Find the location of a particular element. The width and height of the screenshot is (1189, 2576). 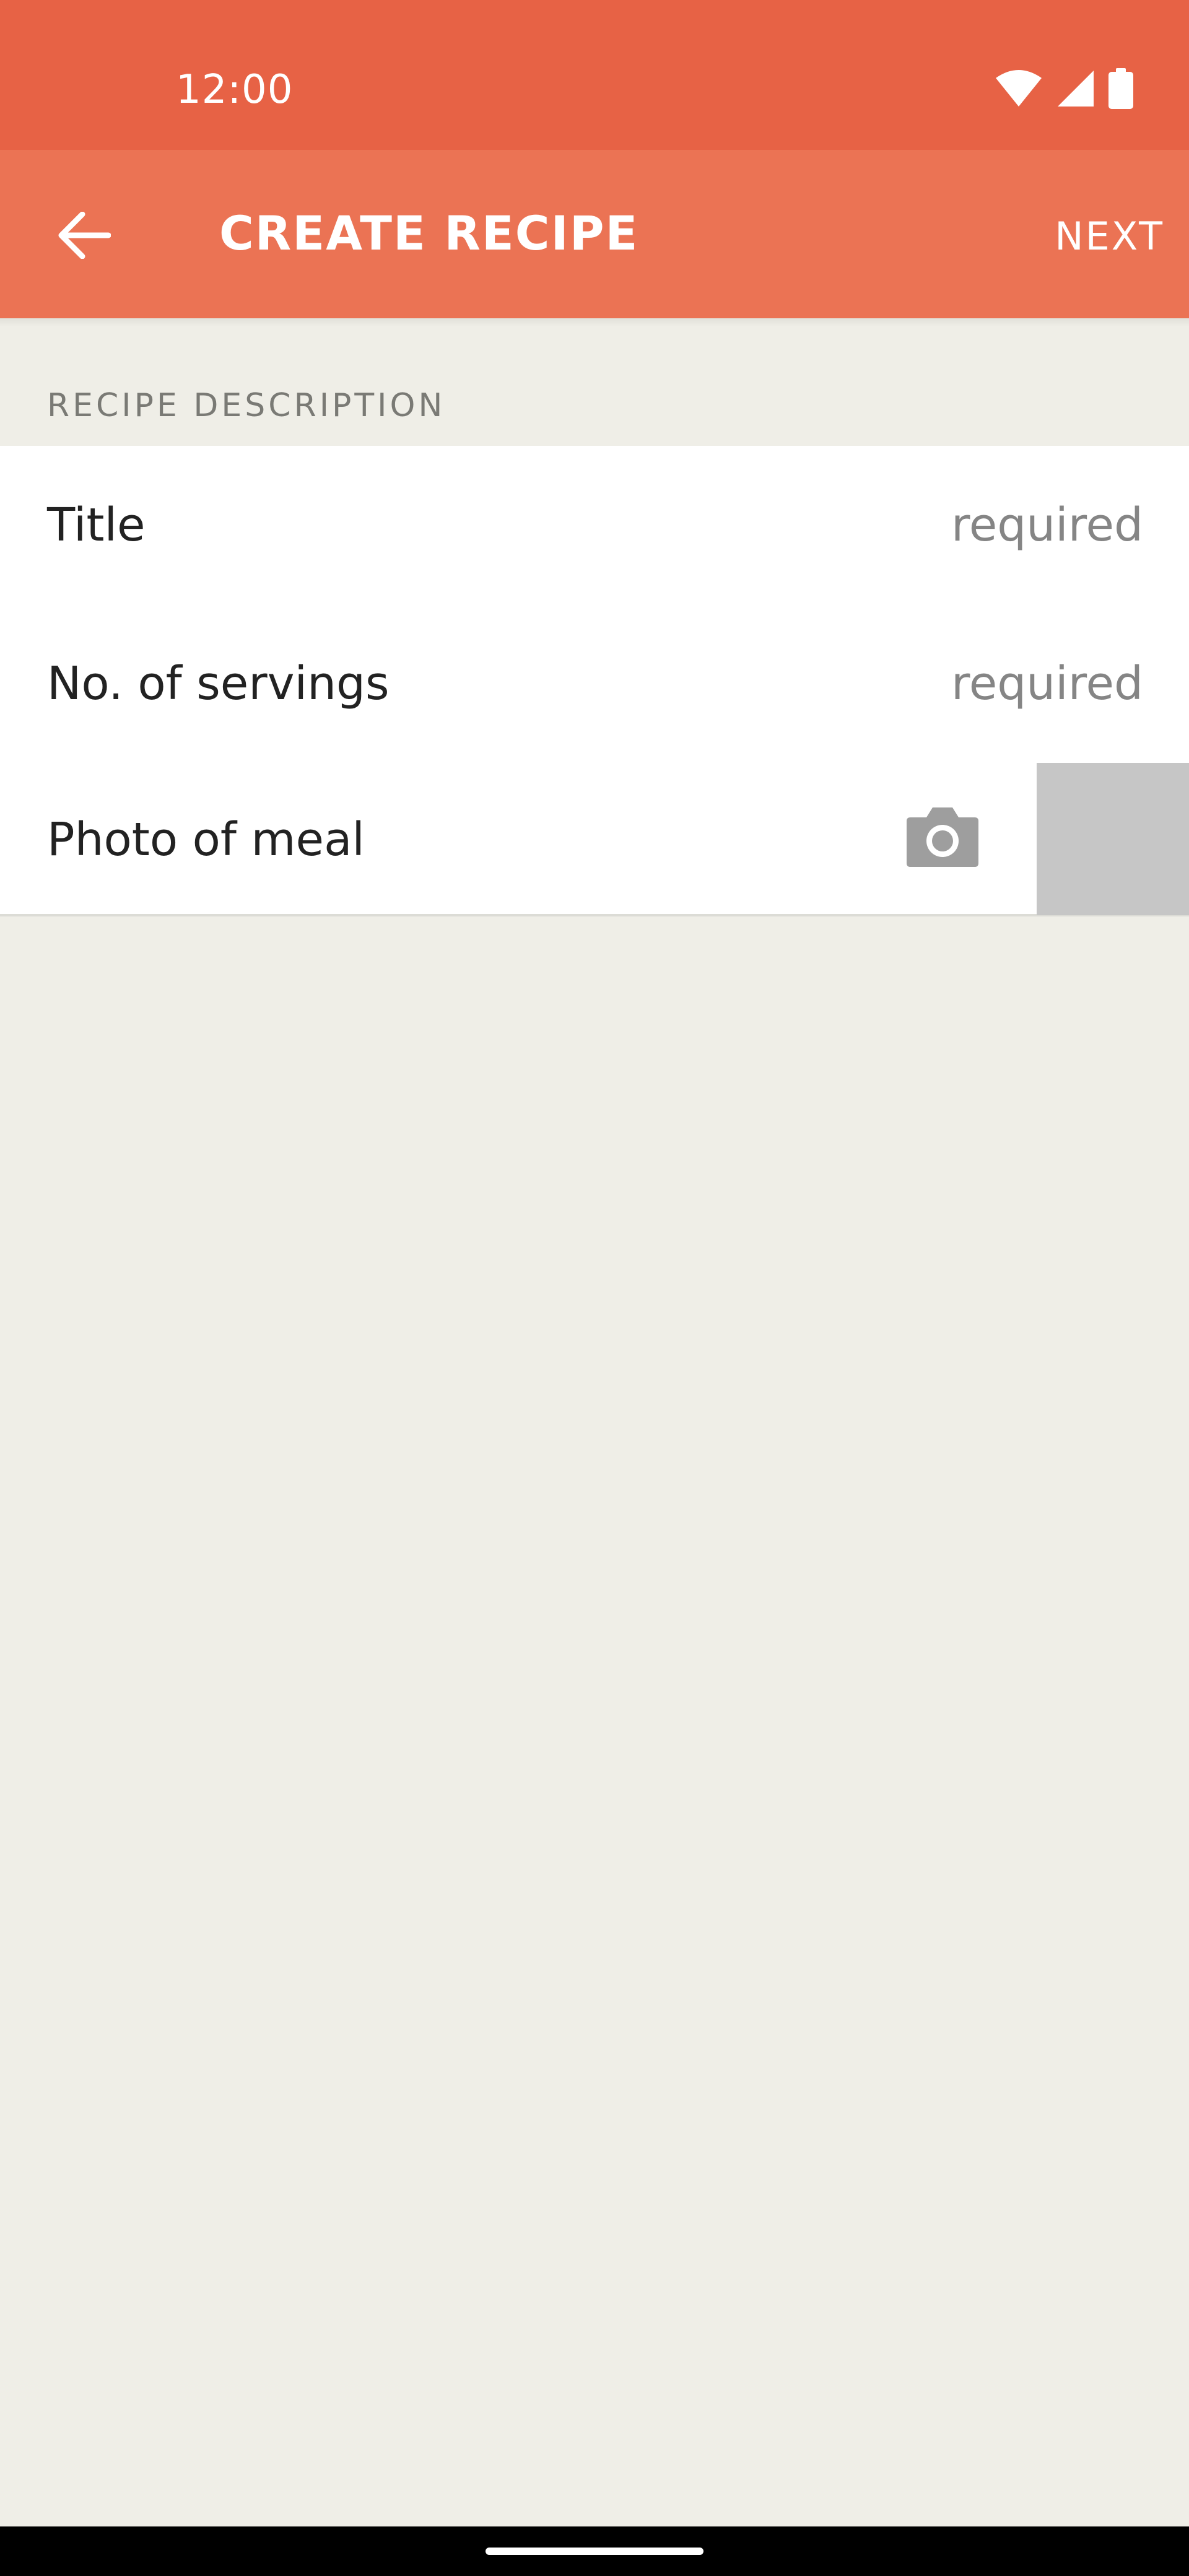

servings-label: No. of servings is located at coordinates (218, 683).